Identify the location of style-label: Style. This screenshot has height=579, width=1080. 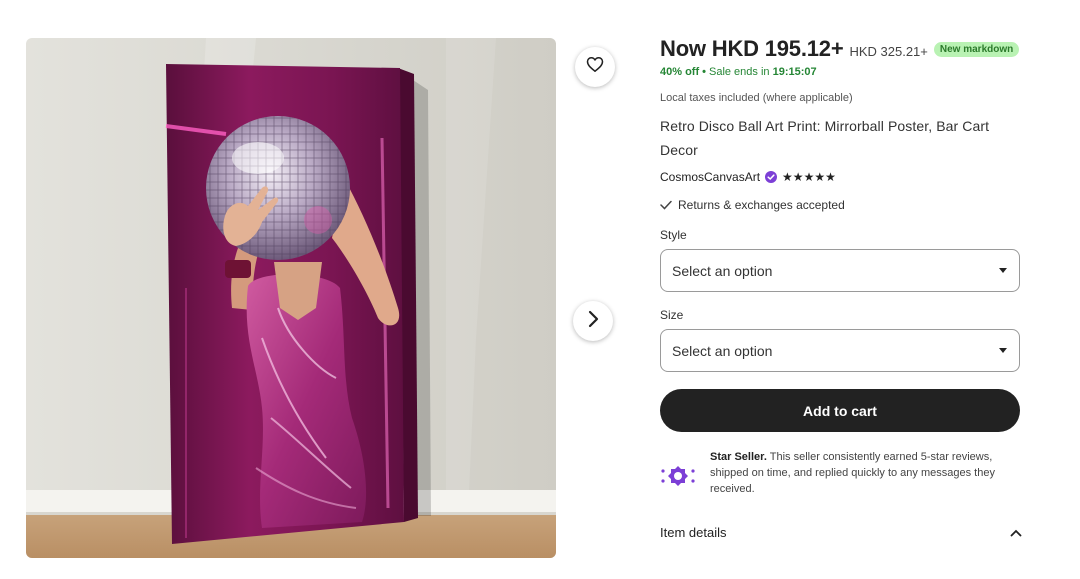
(673, 235).